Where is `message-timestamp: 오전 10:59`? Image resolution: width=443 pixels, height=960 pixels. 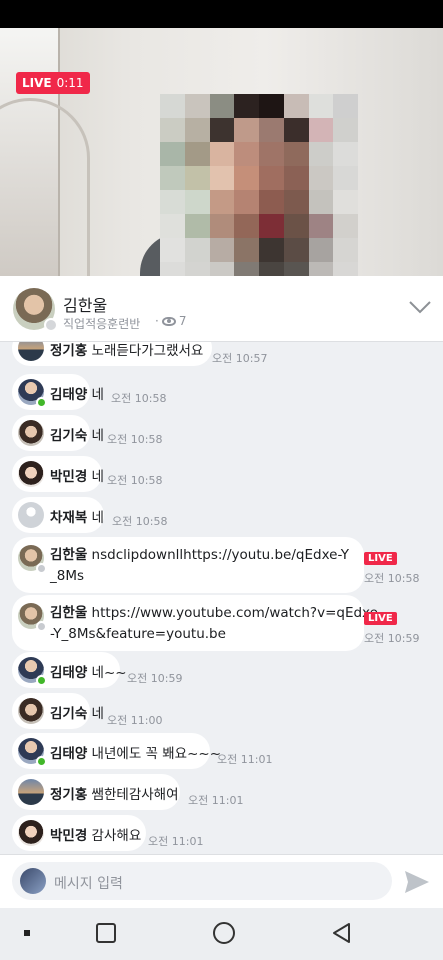 message-timestamp: 오전 10:59 is located at coordinates (155, 678).